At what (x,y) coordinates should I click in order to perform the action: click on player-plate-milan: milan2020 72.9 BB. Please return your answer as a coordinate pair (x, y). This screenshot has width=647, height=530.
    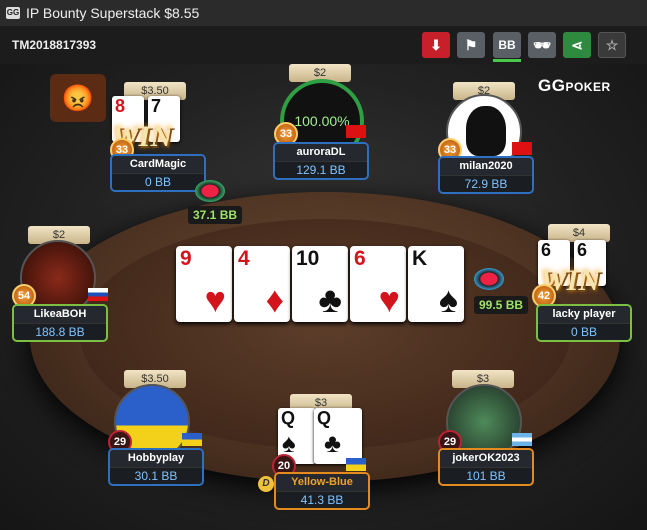
    Looking at the image, I should click on (486, 175).